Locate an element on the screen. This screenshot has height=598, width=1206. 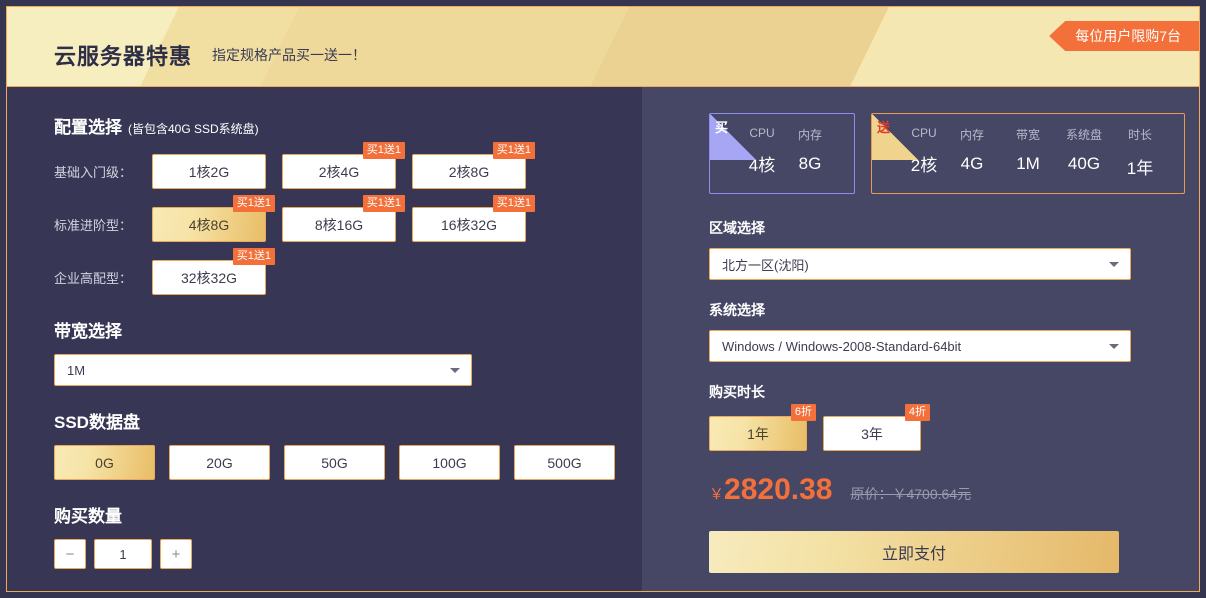
spec-column: 带宽 1M is located at coordinates (1028, 152).